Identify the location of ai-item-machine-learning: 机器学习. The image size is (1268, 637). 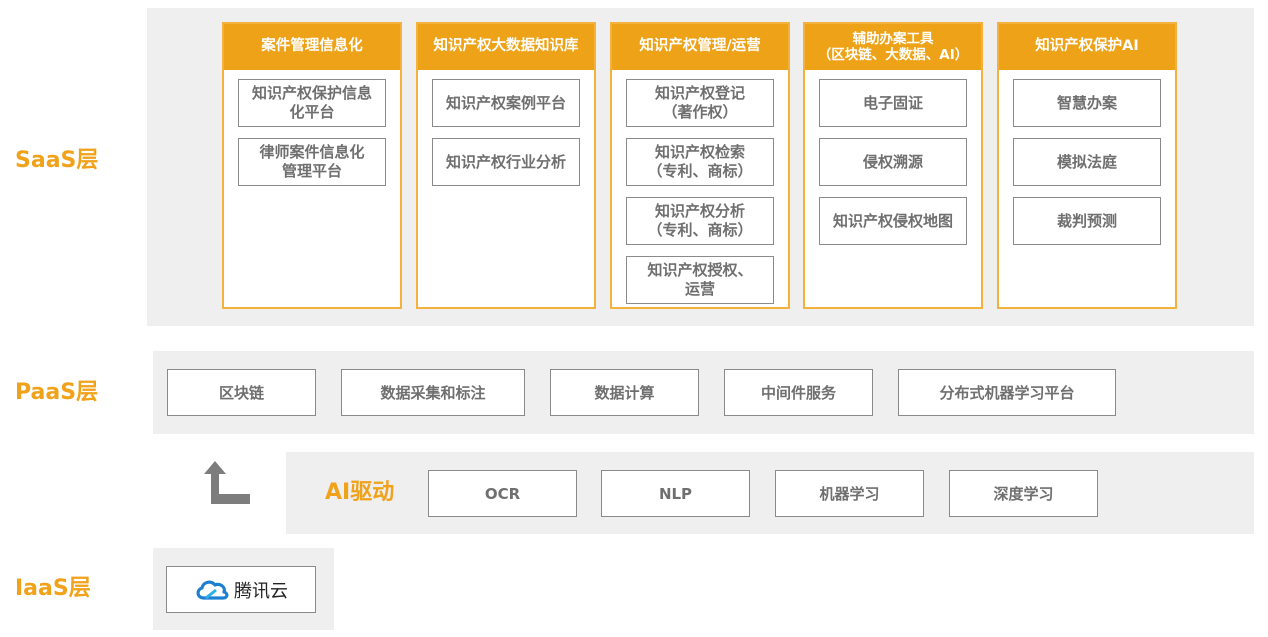
(849, 493).